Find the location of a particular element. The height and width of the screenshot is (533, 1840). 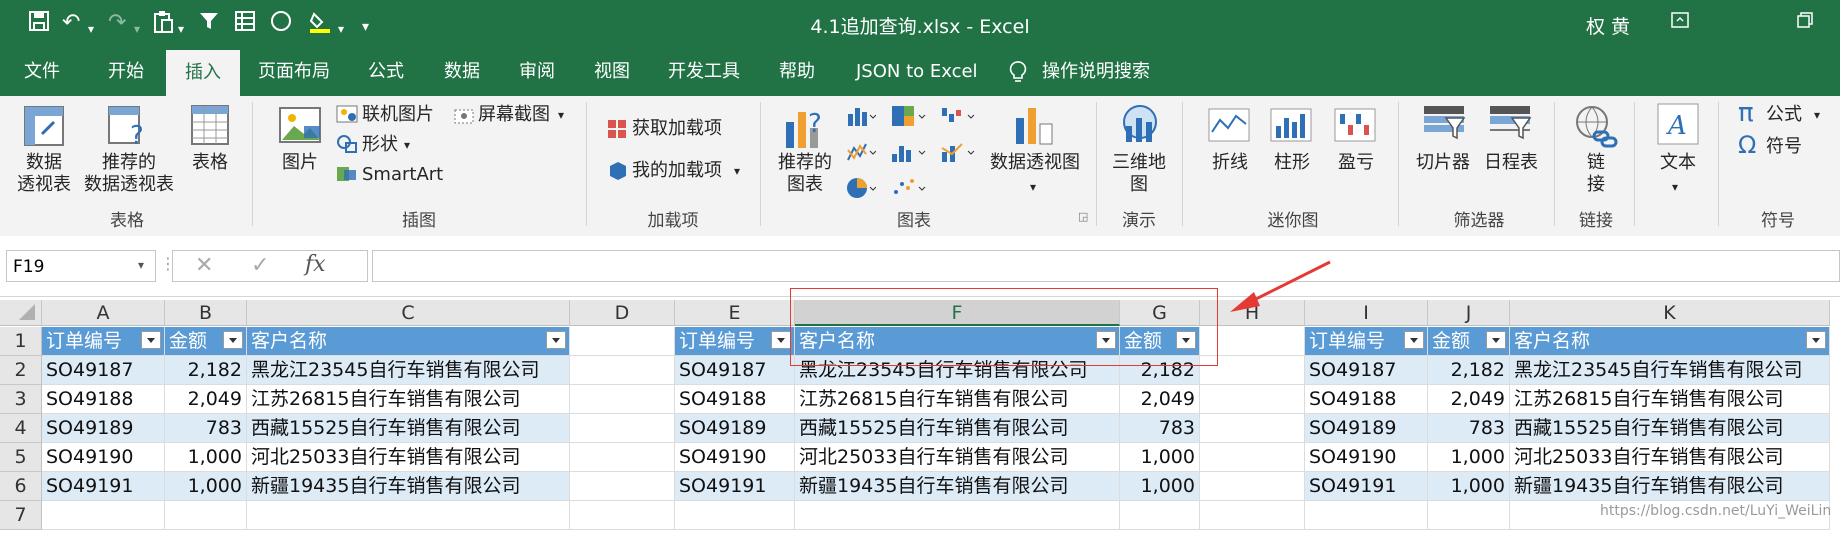

tab-review: 审阅 is located at coordinates (537, 72).